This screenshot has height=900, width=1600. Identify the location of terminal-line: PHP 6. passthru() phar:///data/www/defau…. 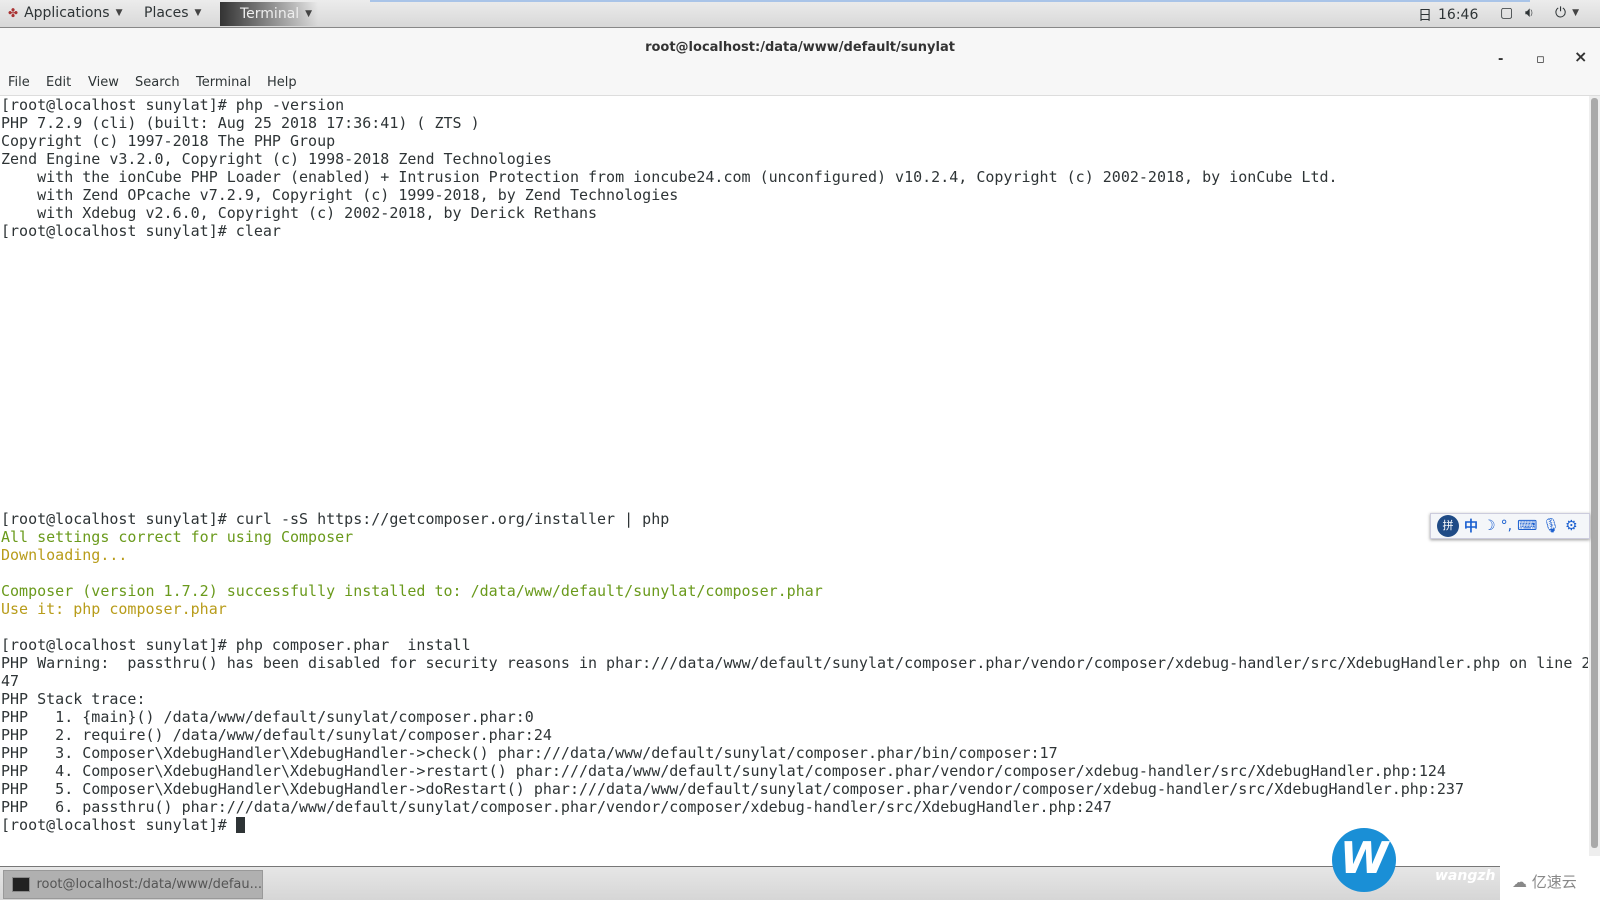
(556, 807).